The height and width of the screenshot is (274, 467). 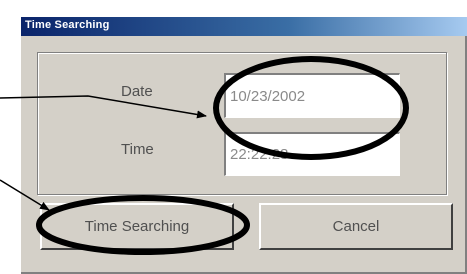 What do you see at coordinates (137, 149) in the screenshot?
I see `time-label: Time` at bounding box center [137, 149].